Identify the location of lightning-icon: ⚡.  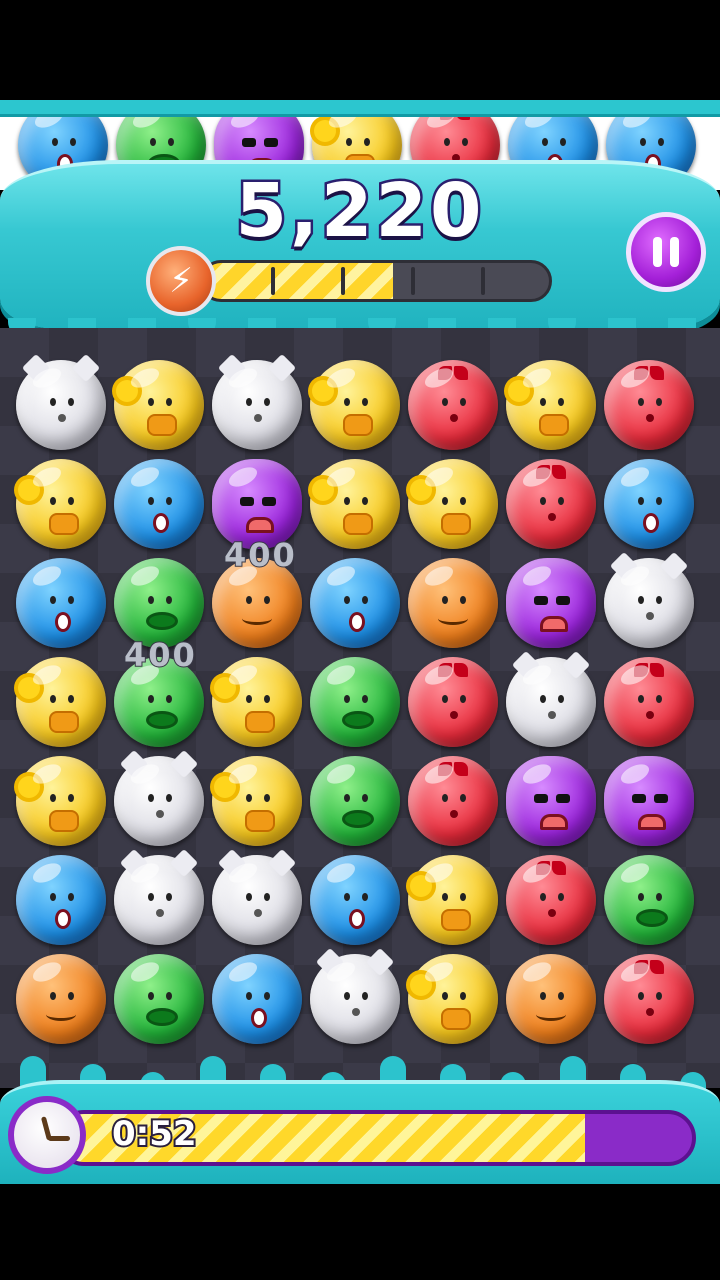
(181, 281).